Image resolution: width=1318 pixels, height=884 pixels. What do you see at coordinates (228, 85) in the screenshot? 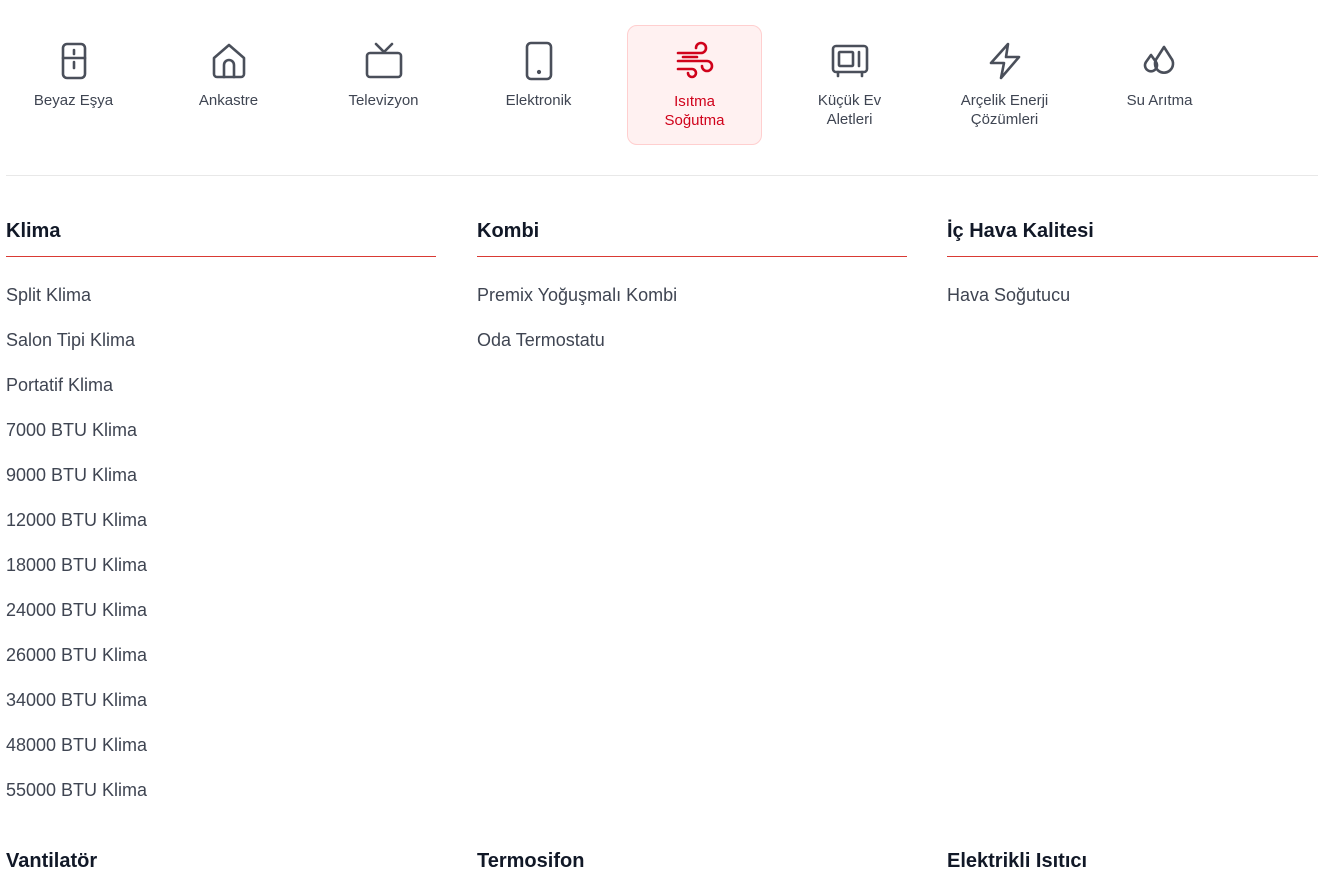
I see `category-ankastre: Ankastre` at bounding box center [228, 85].